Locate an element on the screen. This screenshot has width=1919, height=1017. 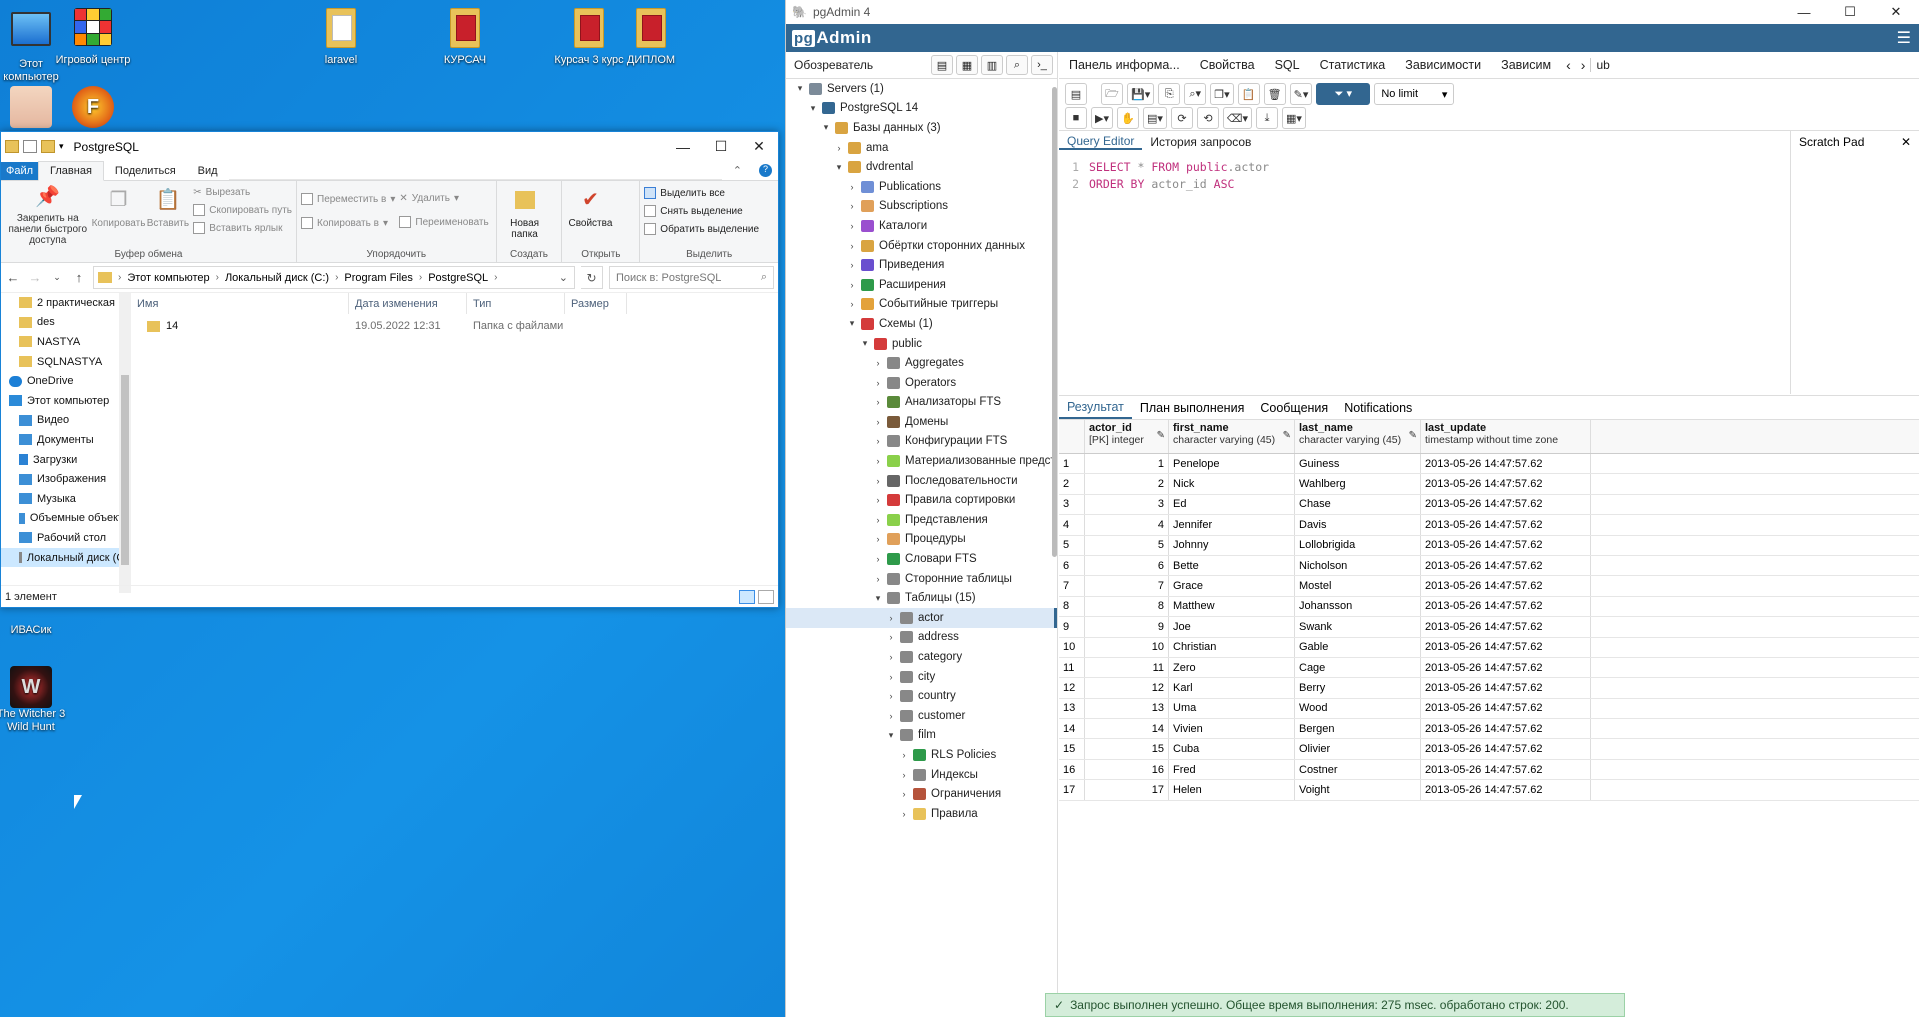
row-number: 17 is located at coordinates (1072, 790).